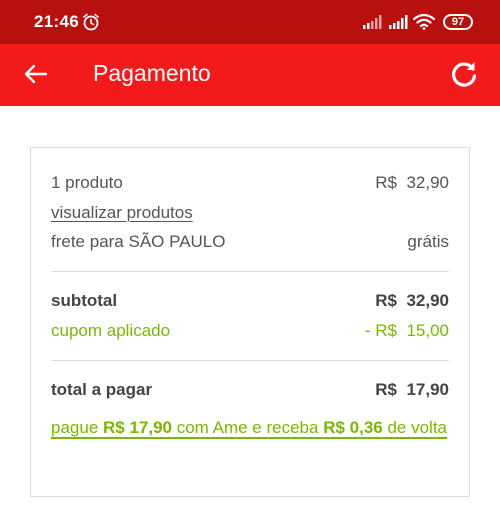 The width and height of the screenshot is (500, 523). I want to click on wifi-icon, so click(424, 21).